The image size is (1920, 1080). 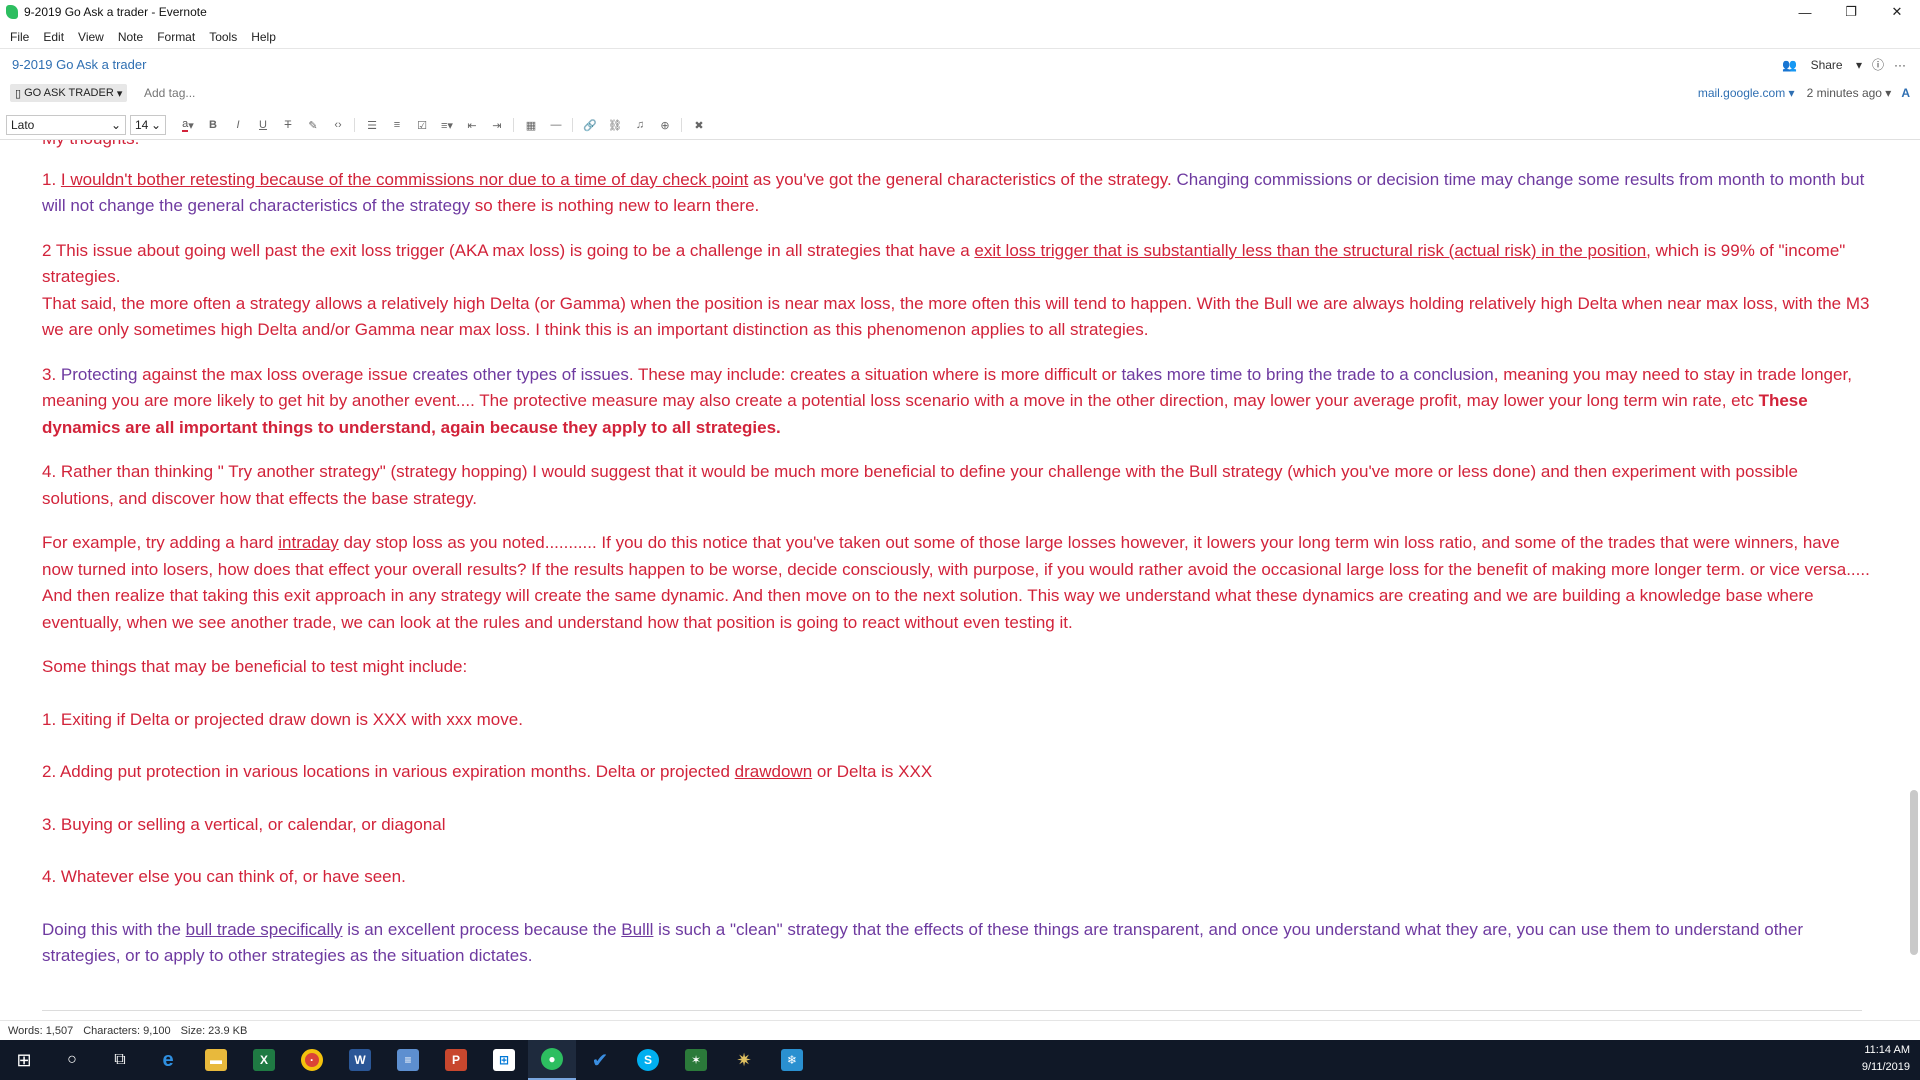 What do you see at coordinates (456, 1060) in the screenshot?
I see `powerpoint-icon: P` at bounding box center [456, 1060].